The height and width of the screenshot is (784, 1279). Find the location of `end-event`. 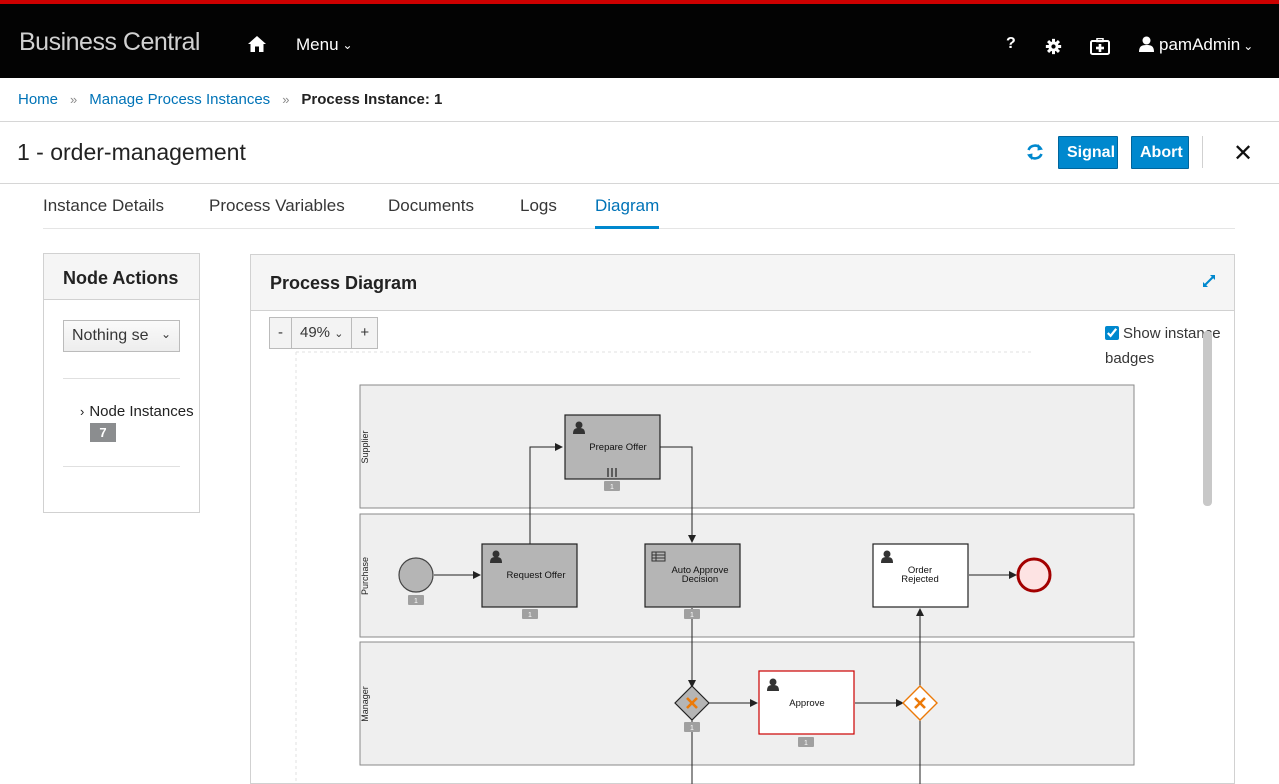

end-event is located at coordinates (1034, 575).